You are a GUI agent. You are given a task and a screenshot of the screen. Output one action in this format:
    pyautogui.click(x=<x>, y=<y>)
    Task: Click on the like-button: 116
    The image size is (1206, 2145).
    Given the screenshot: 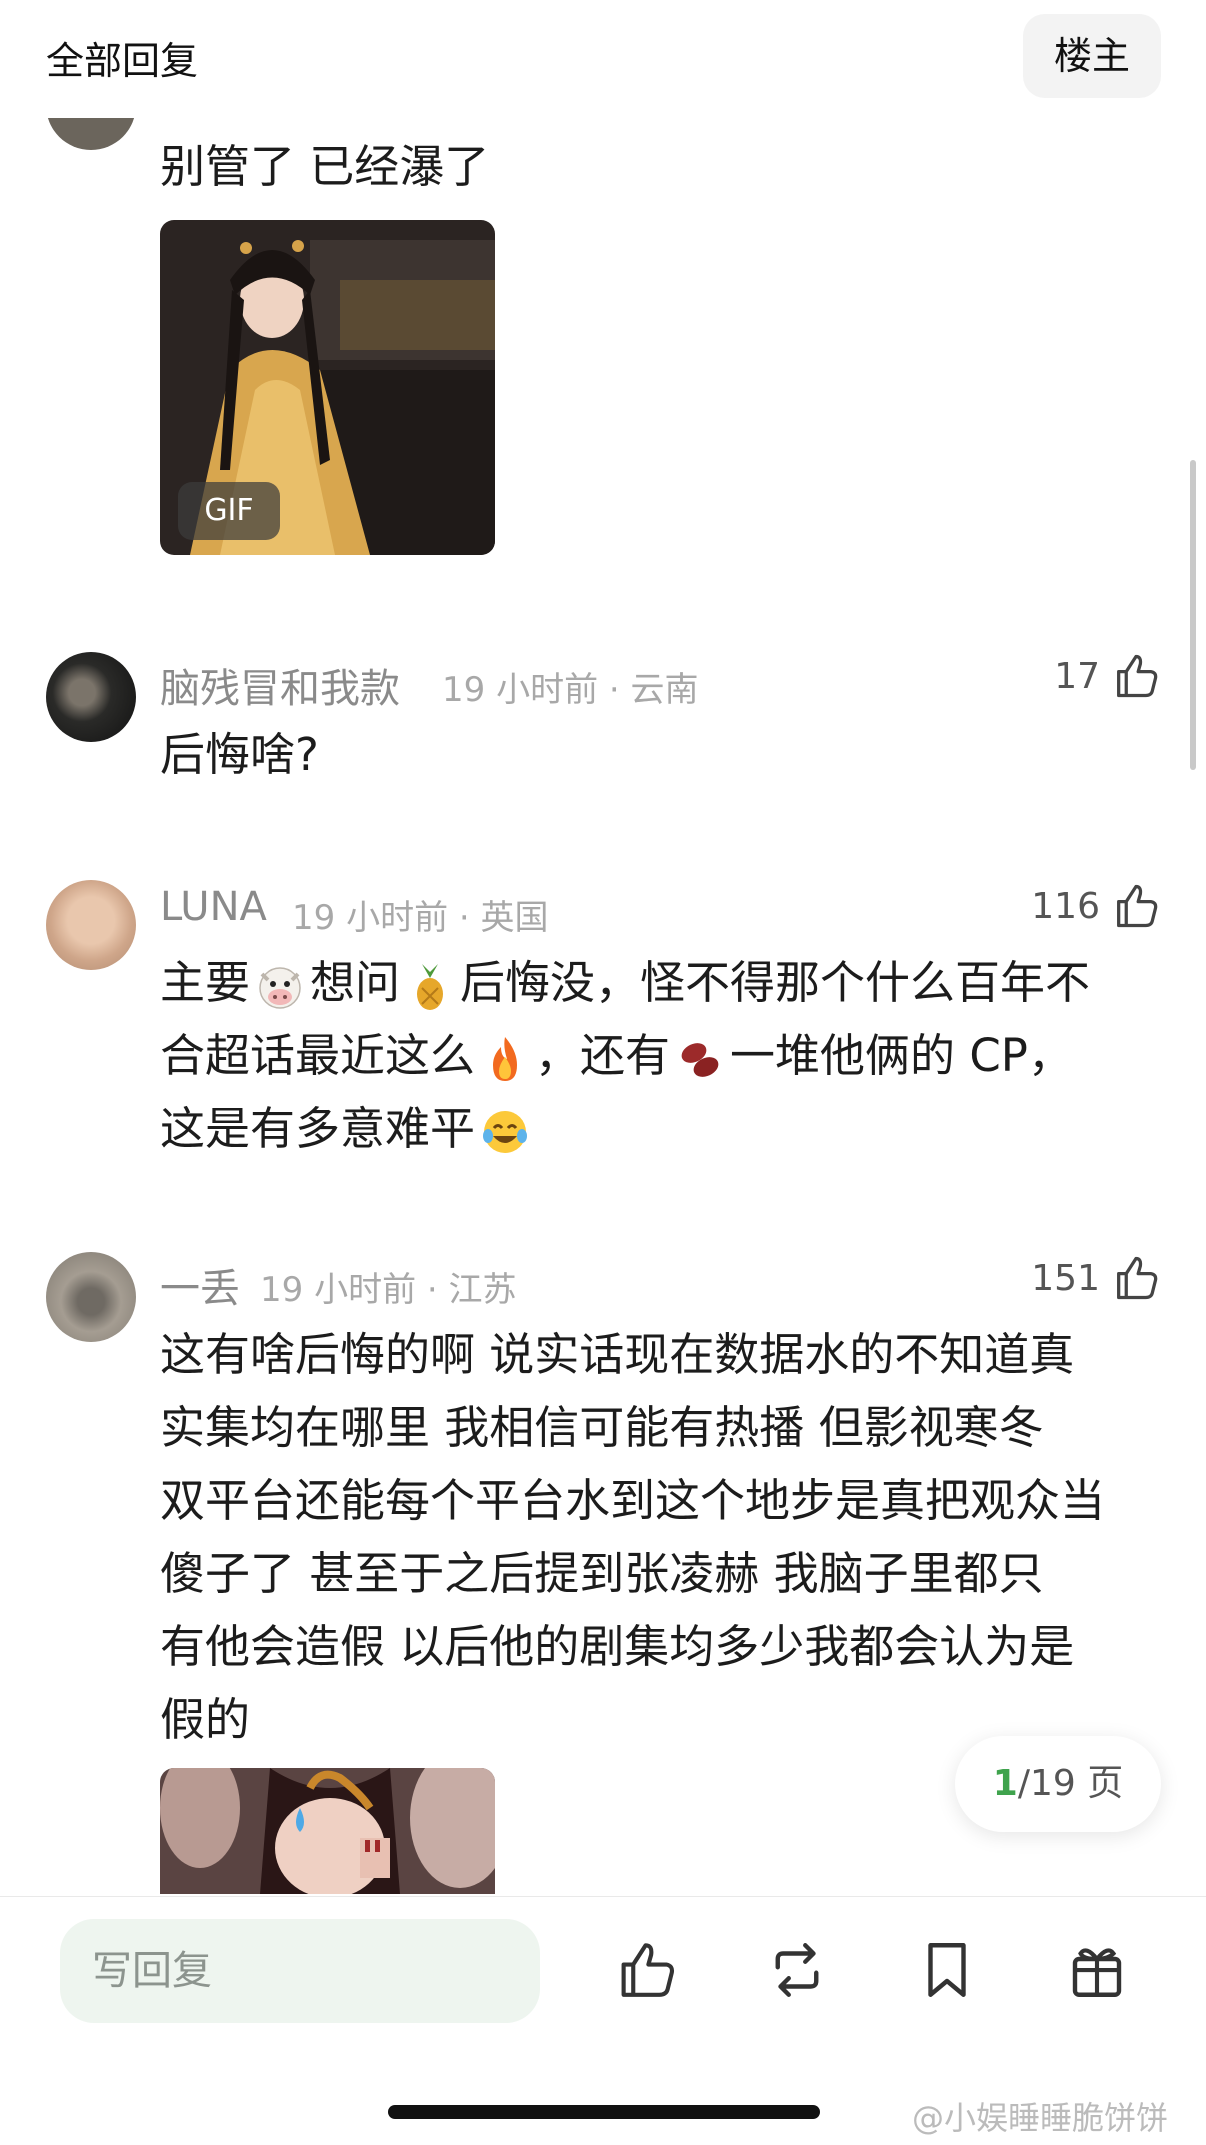 What is the action you would take?
    pyautogui.click(x=1096, y=906)
    